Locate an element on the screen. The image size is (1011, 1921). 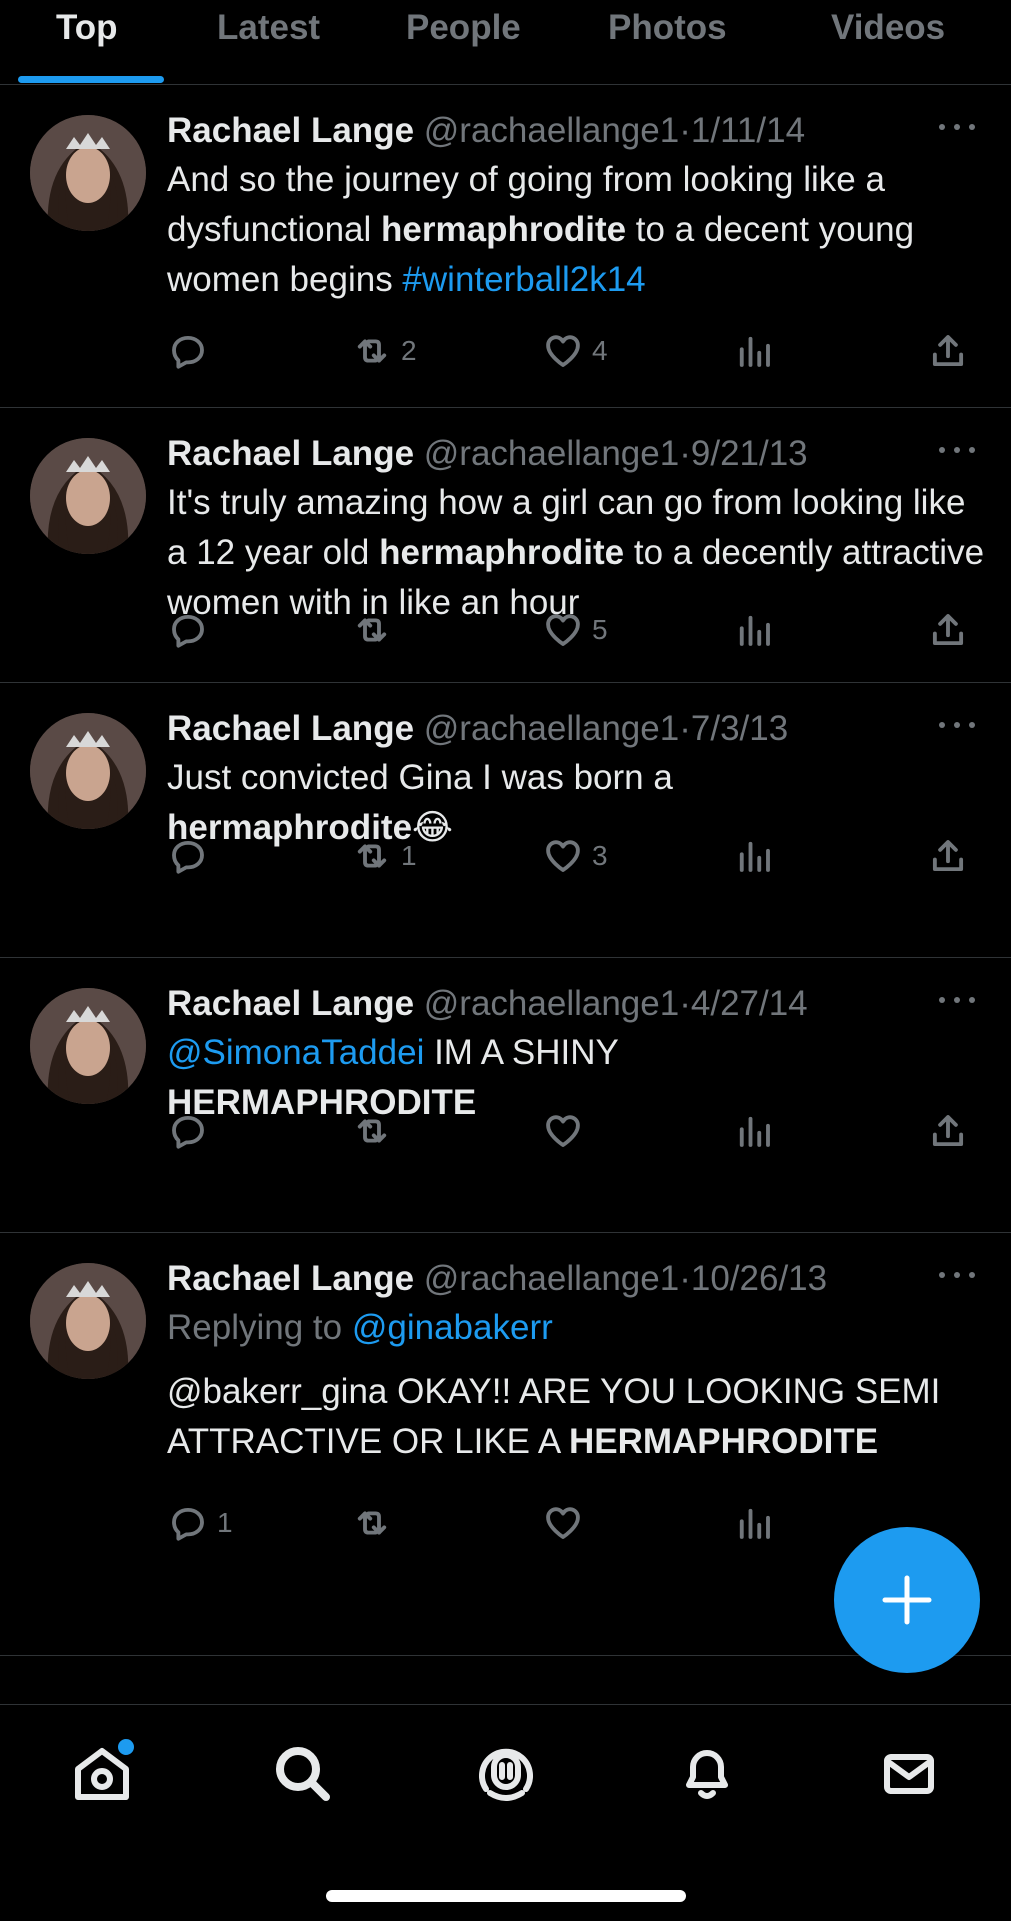
like-button: 4 is located at coordinates (575, 351).